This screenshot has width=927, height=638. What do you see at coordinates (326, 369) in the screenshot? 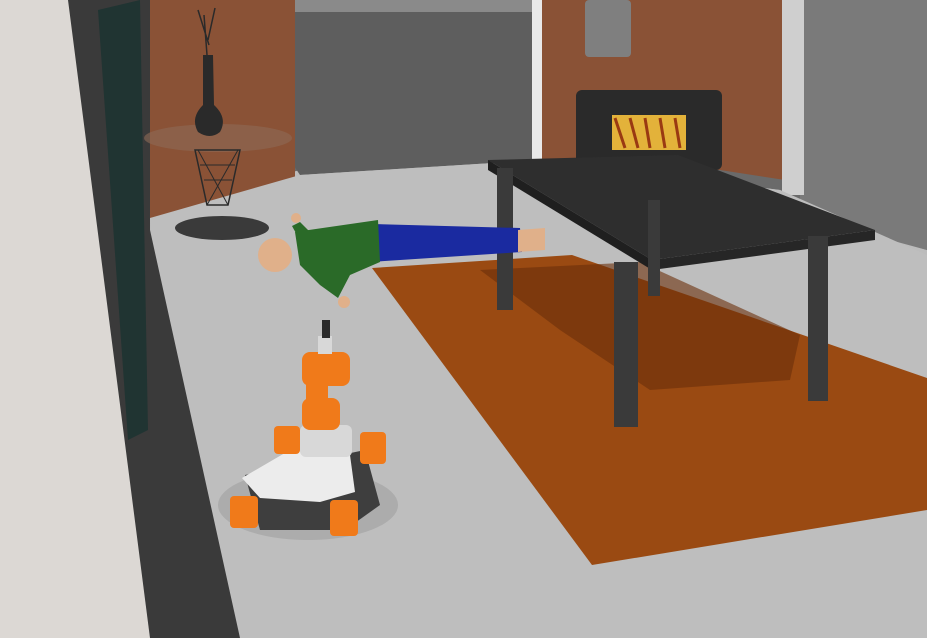
I see `robot-arm-joint2` at bounding box center [326, 369].